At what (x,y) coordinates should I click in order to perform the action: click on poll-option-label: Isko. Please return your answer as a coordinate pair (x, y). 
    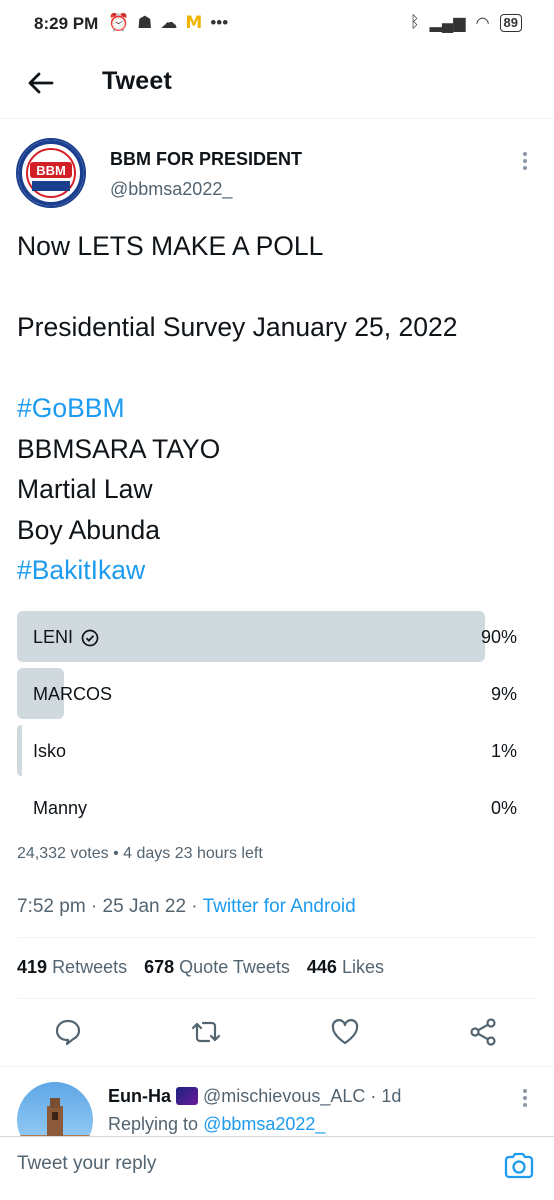
    Looking at the image, I should click on (49, 751).